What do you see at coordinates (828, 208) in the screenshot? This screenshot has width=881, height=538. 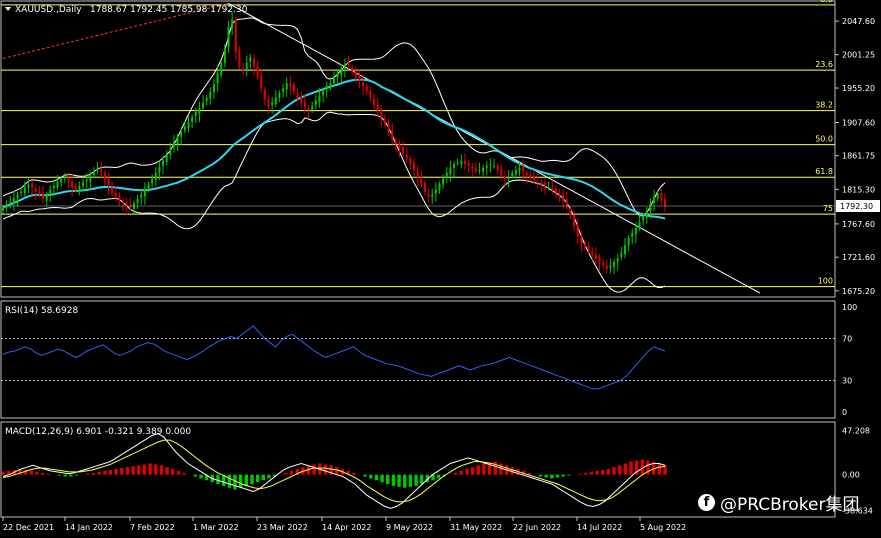 I see `fib-level-label: 75` at bounding box center [828, 208].